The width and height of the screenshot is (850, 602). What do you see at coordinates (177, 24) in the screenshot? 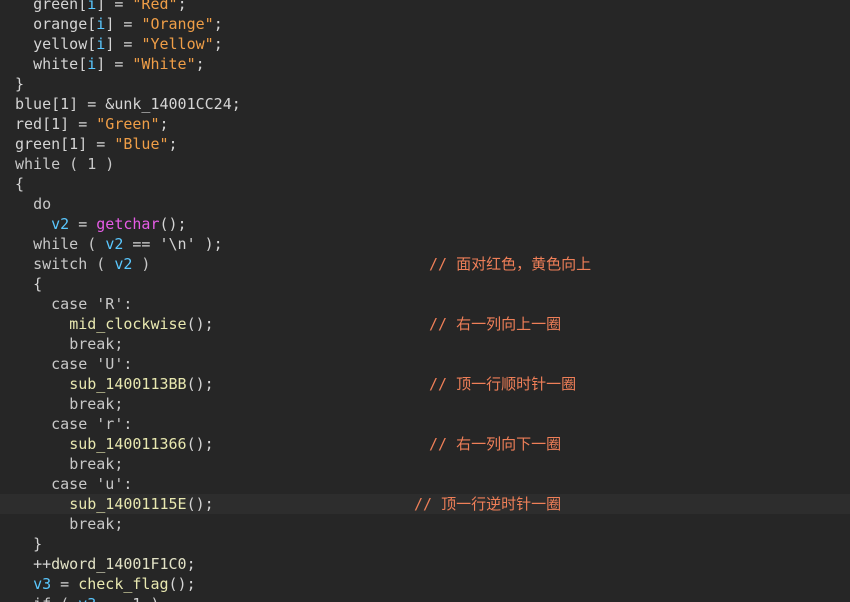
I see `code-token: "Orange"` at bounding box center [177, 24].